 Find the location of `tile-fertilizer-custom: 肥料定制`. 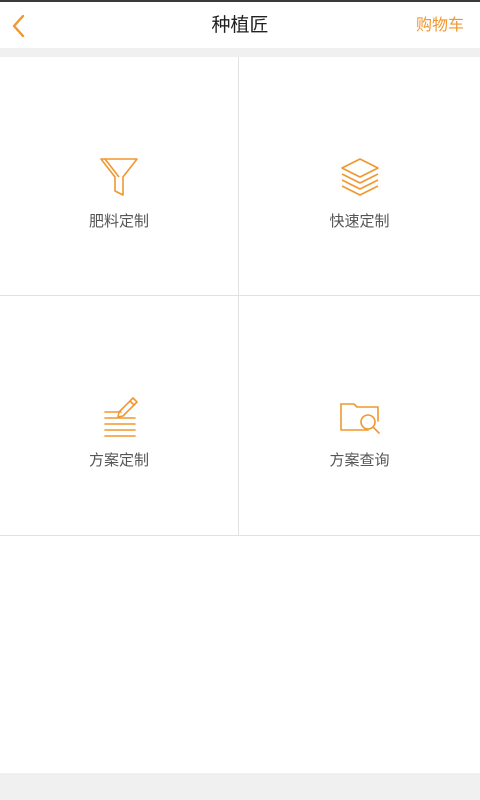

tile-fertilizer-custom: 肥料定制 is located at coordinates (119, 176).